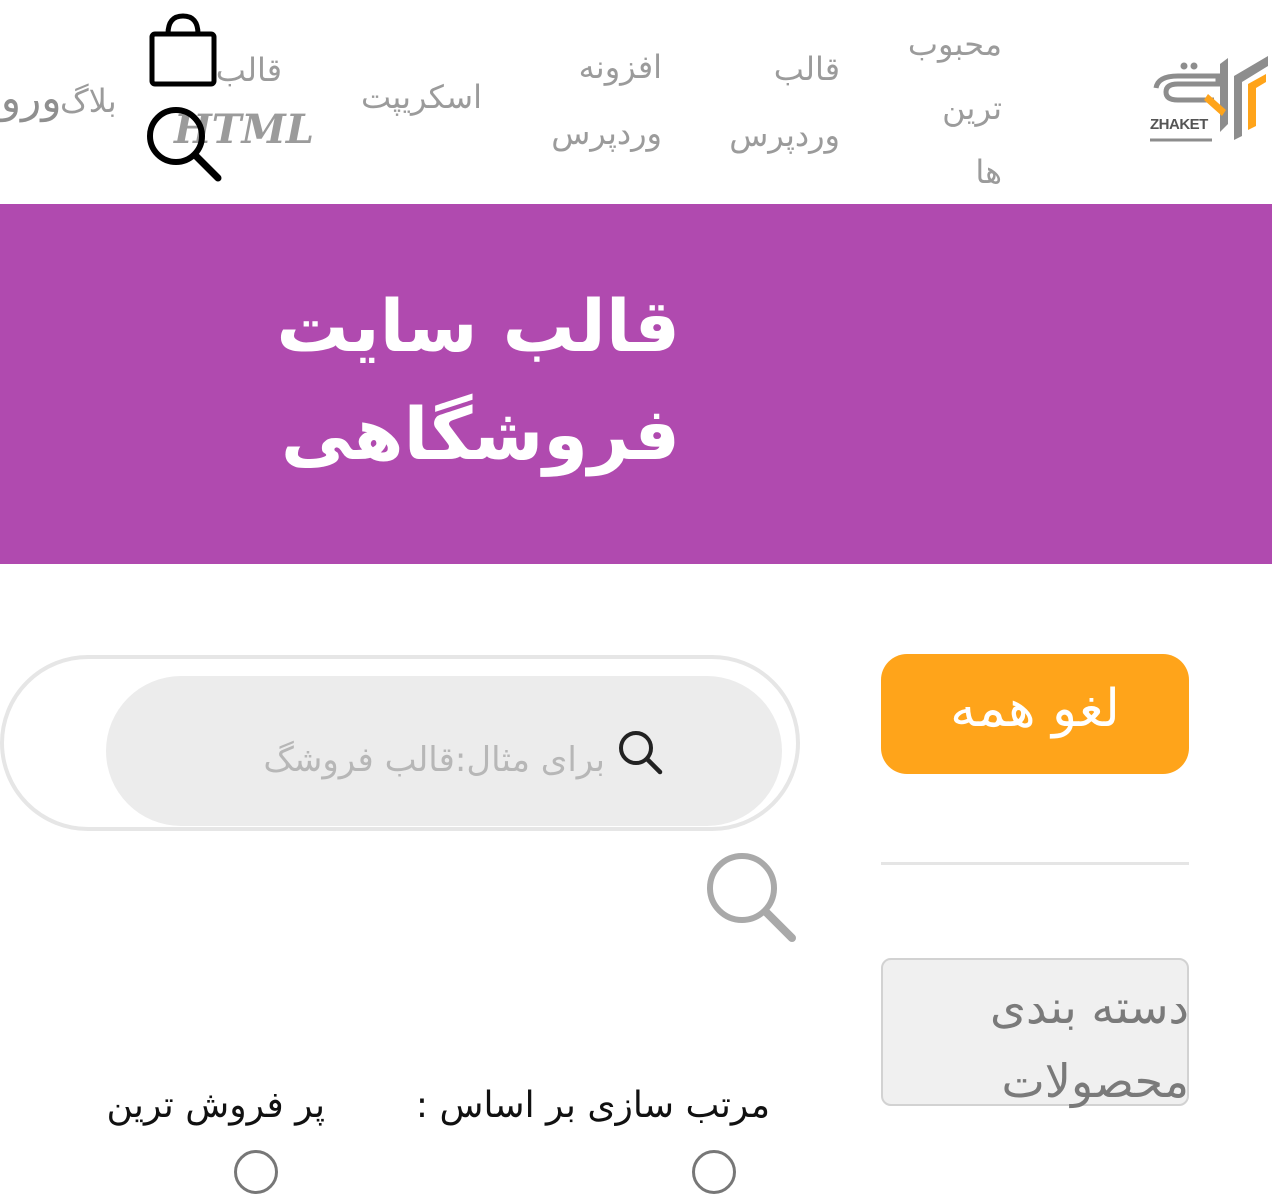 The image size is (1272, 1194). I want to click on nav-item-script: اسکریپت, so click(406, 97).